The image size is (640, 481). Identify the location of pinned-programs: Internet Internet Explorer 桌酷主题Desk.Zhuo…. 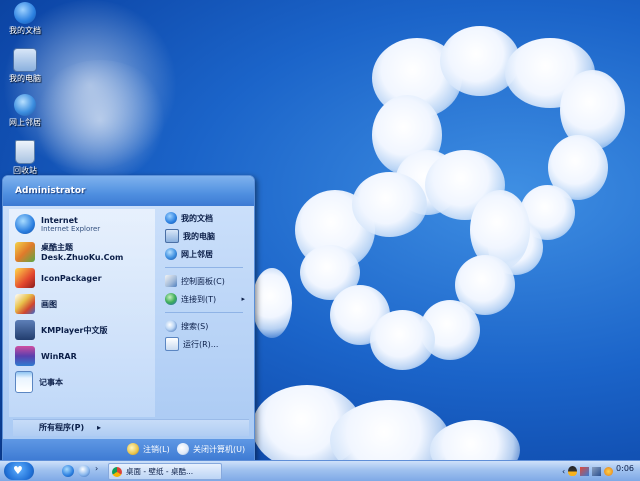
(82, 313).